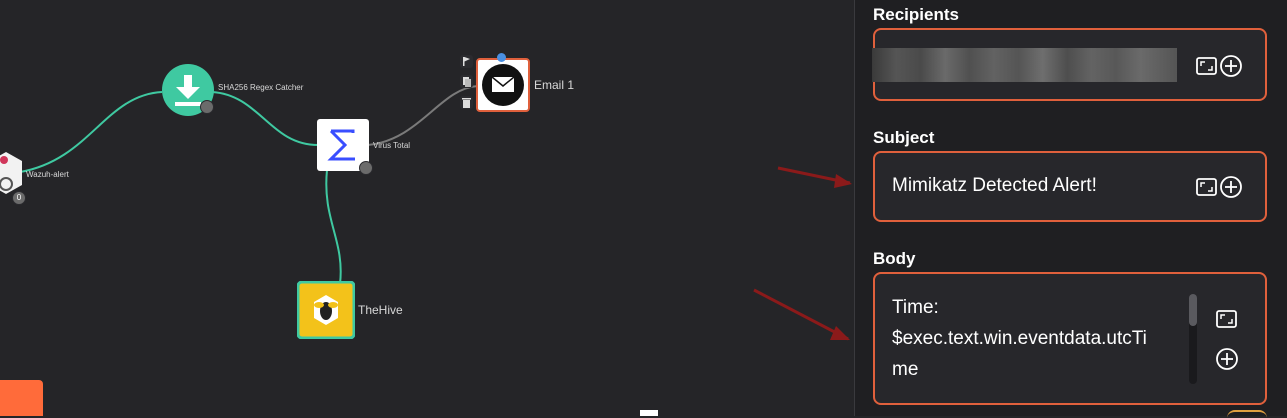  I want to click on subject-field: Mimikatz Detected Alert!, so click(1070, 186).